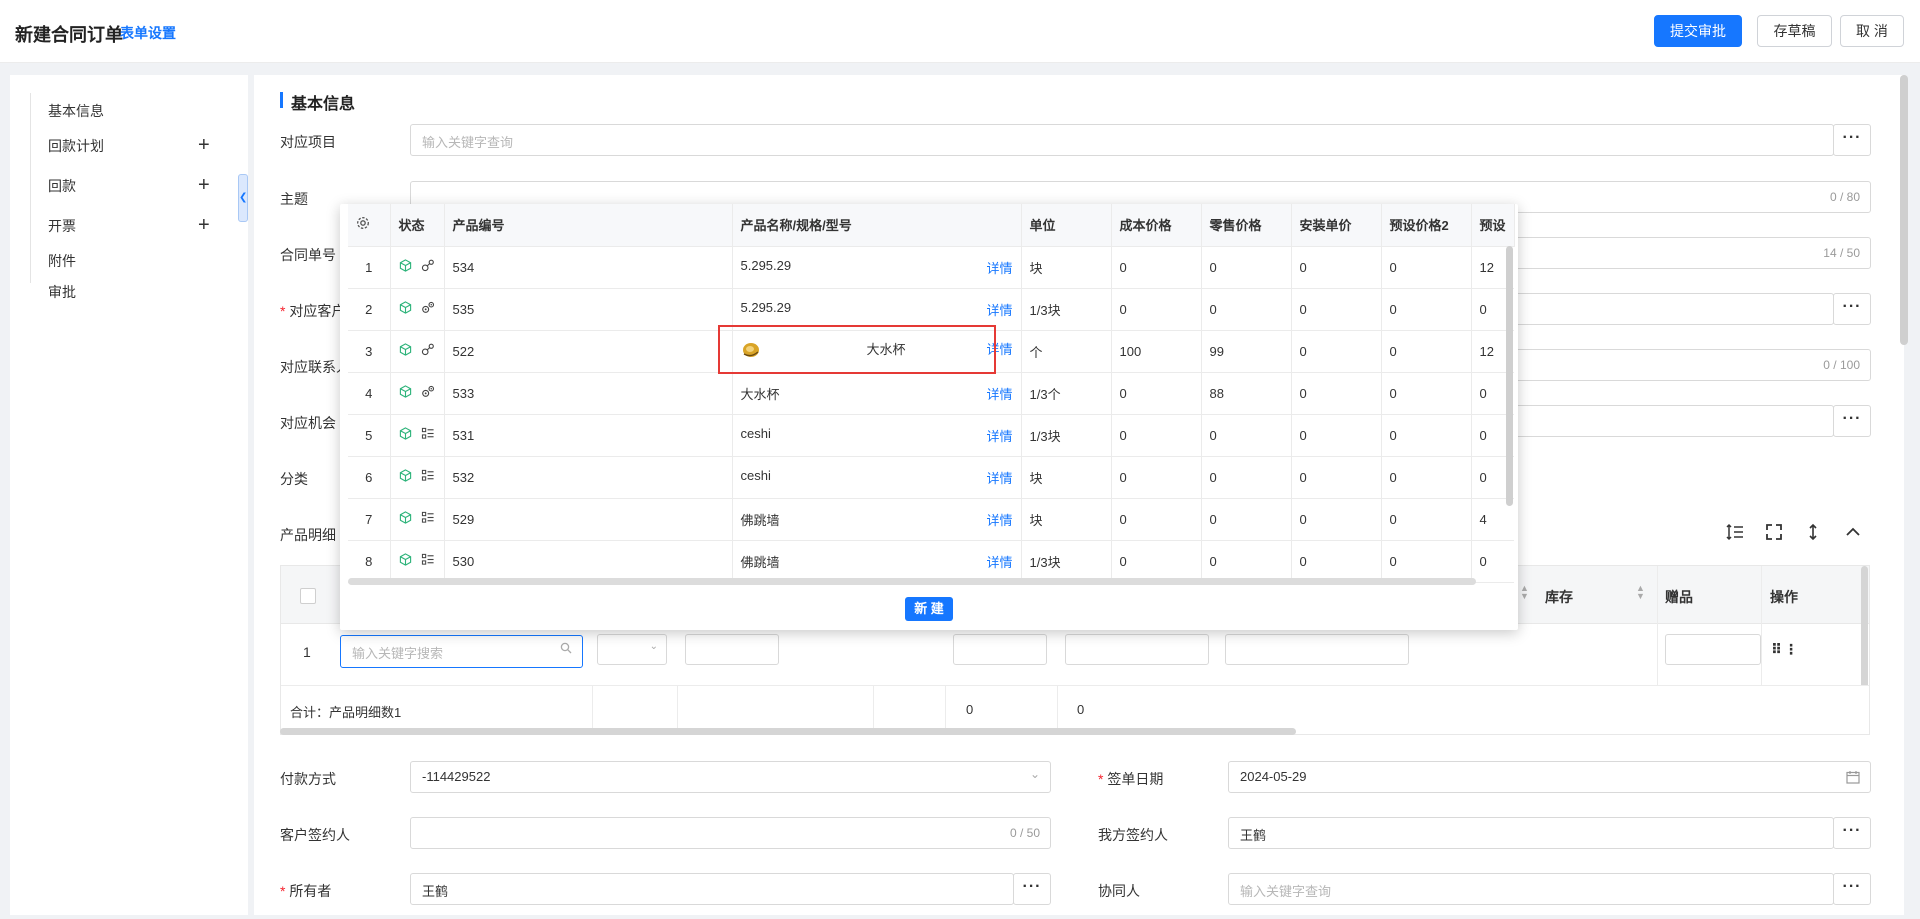 The image size is (1920, 919). I want to click on page-header: 新建合同订单 表单设置 提交审批 存草稿 取 消, so click(960, 31).